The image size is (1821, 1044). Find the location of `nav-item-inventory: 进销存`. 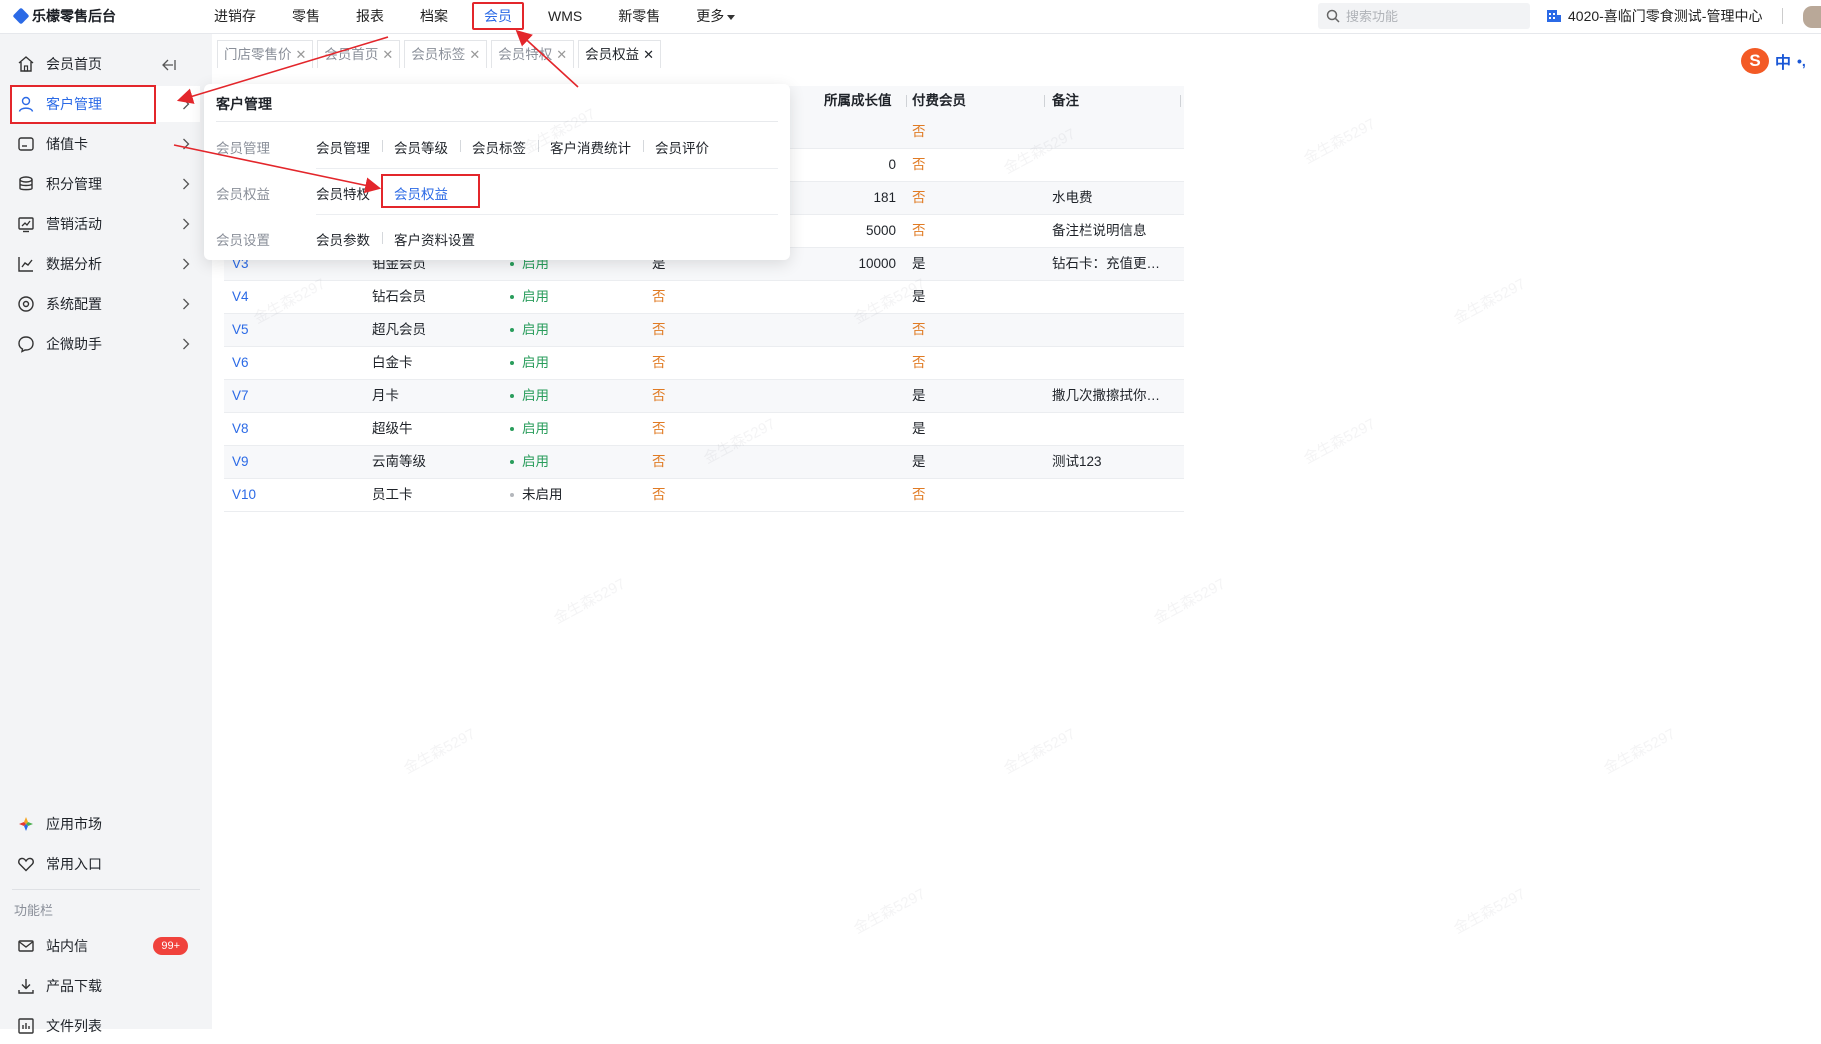

nav-item-inventory: 进销存 is located at coordinates (235, 16).